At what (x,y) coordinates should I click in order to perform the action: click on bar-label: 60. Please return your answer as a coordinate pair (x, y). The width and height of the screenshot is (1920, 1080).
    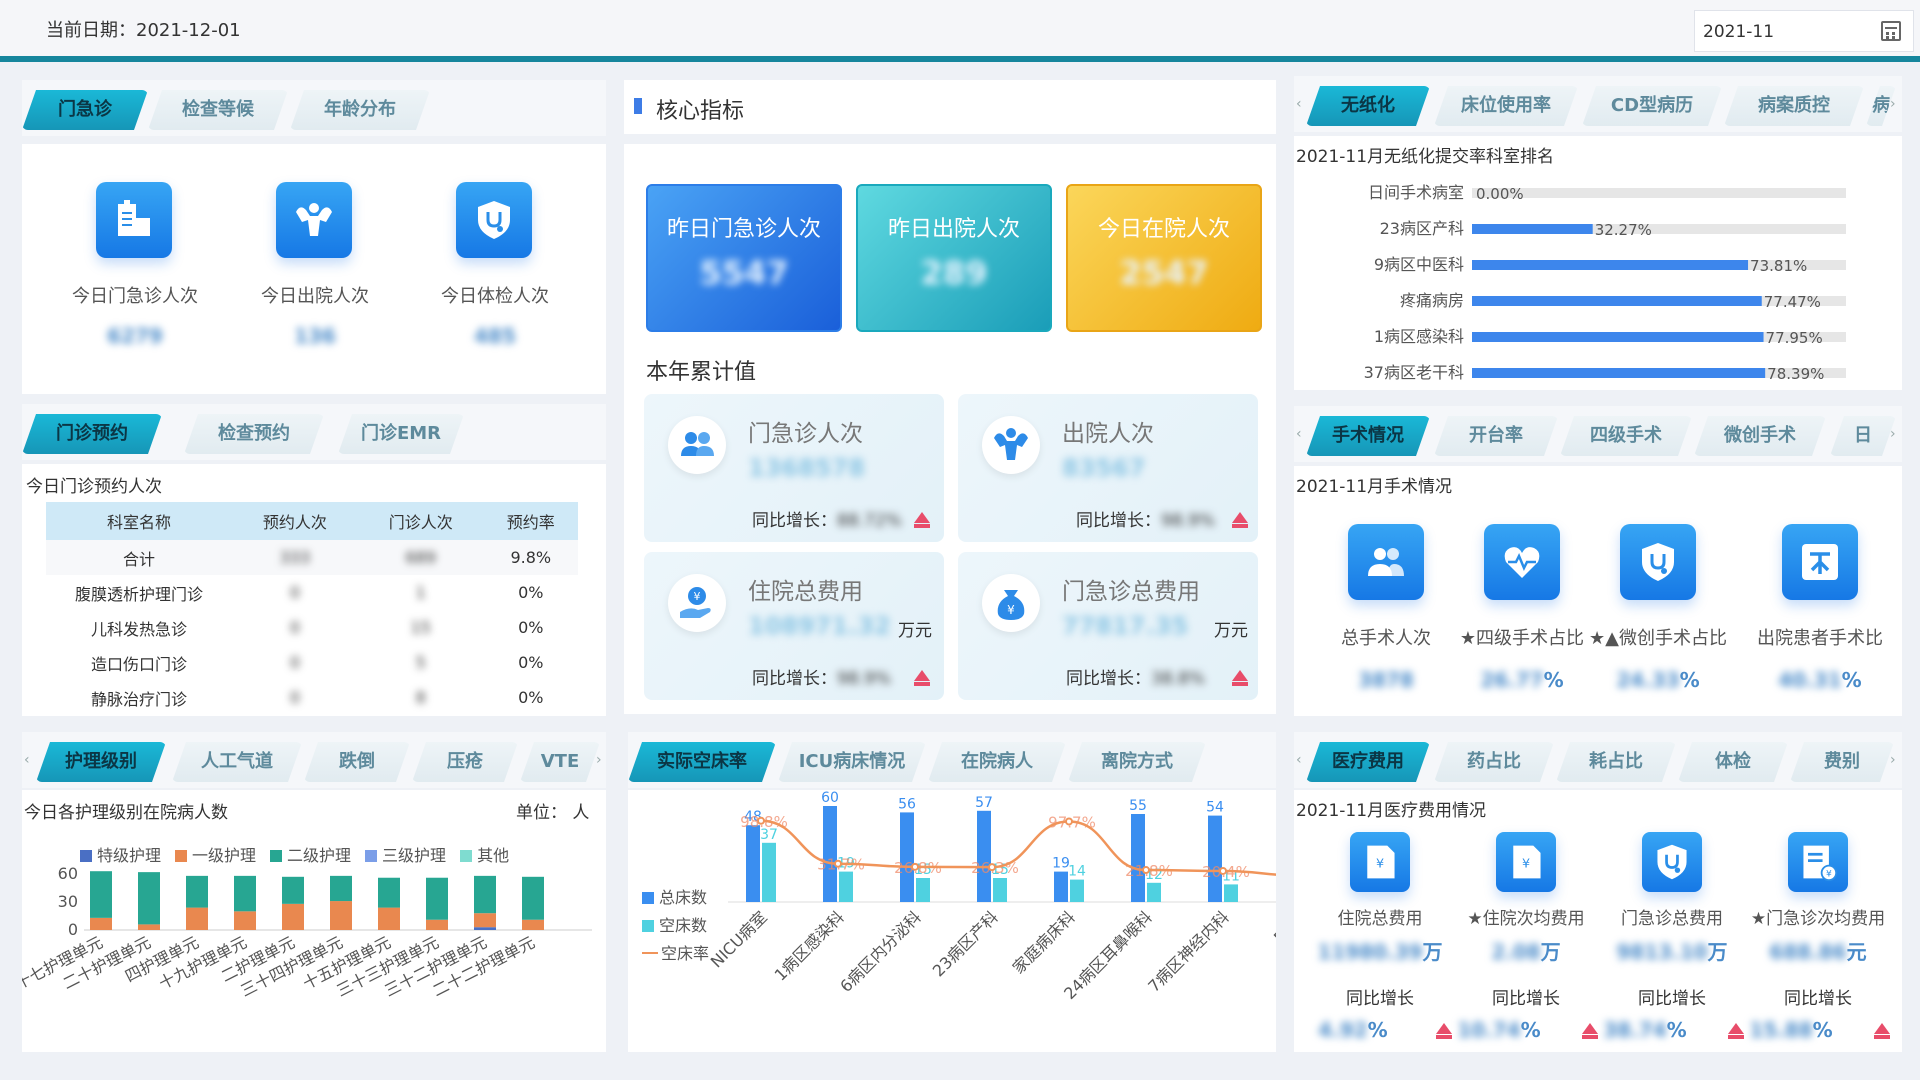
    Looking at the image, I should click on (830, 798).